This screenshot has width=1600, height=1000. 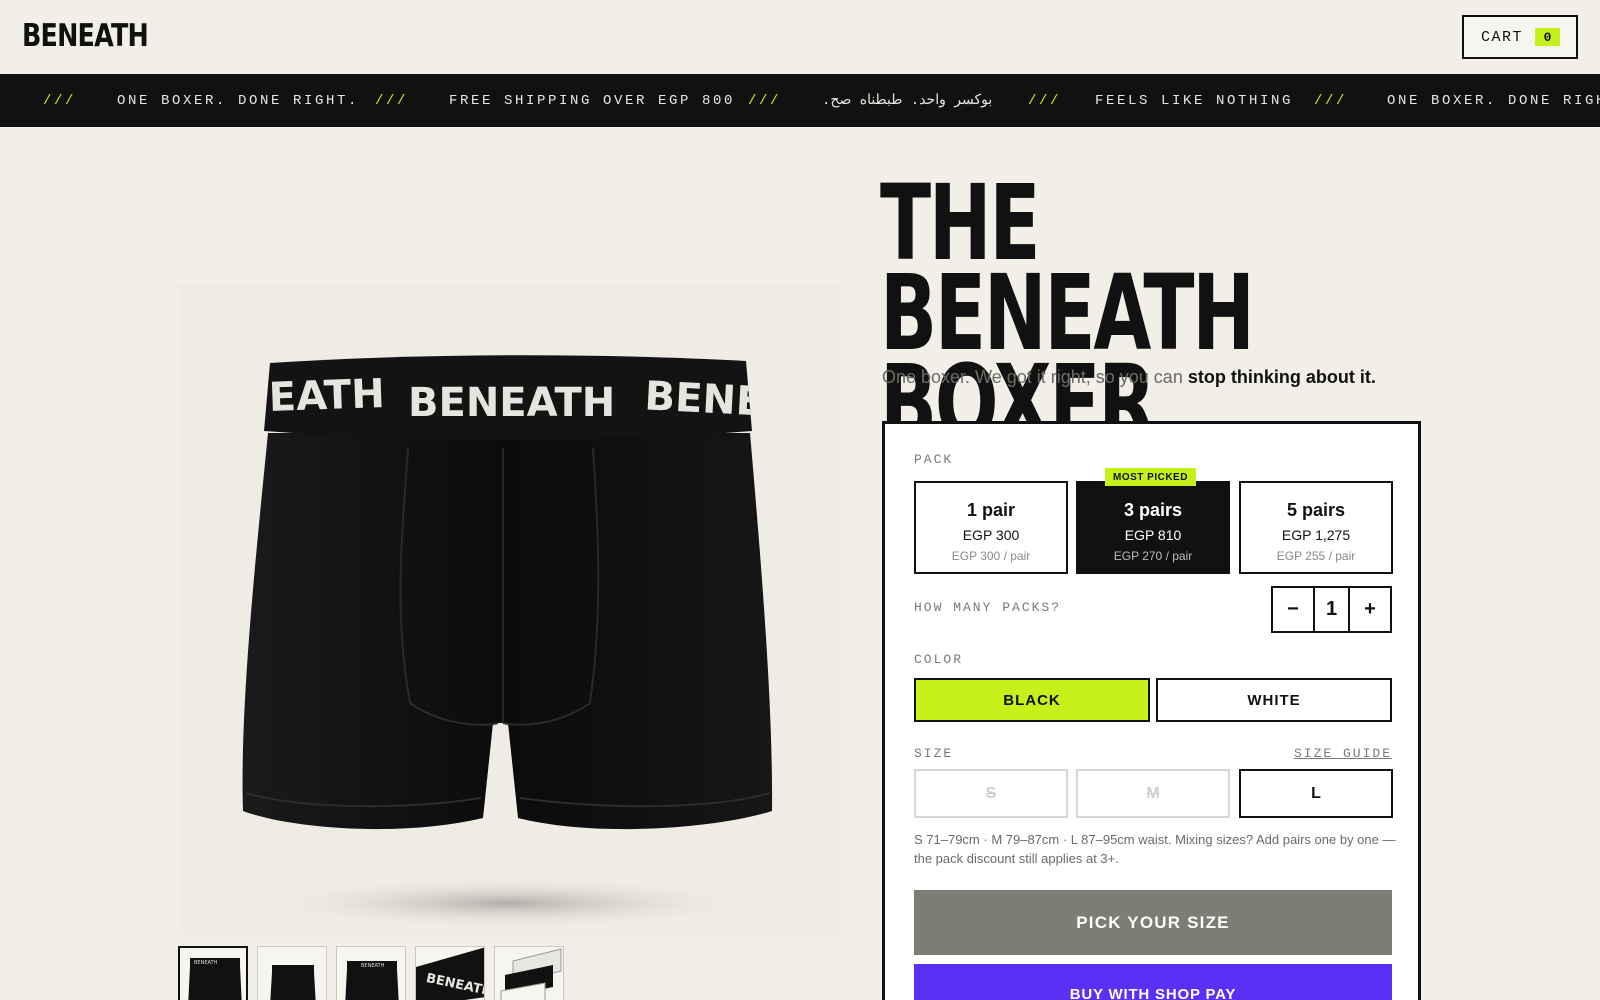 What do you see at coordinates (1502, 37) in the screenshot?
I see `cart-label: CART` at bounding box center [1502, 37].